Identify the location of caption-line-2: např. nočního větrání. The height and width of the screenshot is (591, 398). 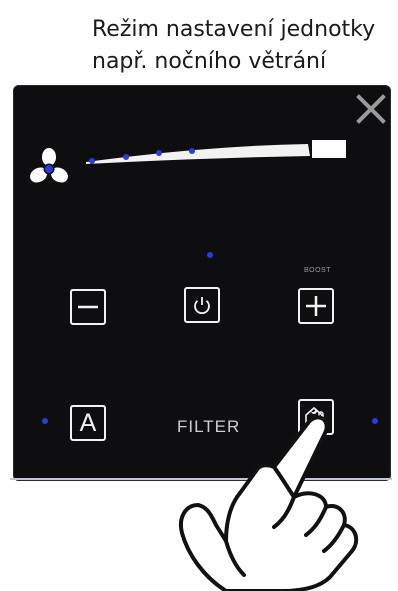
(209, 61).